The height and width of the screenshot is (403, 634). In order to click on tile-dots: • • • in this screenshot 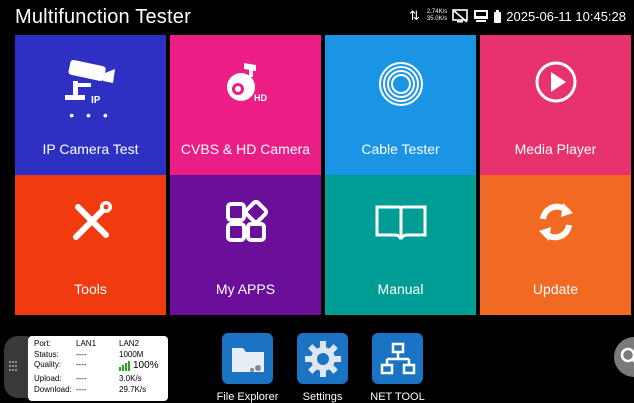, I will do `click(90, 115)`.